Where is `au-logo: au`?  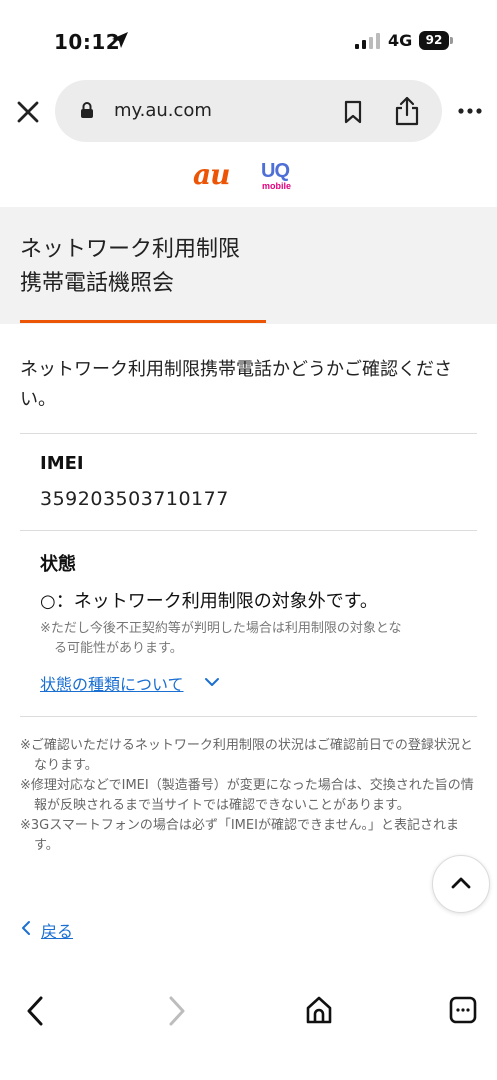 au-logo: au is located at coordinates (211, 174).